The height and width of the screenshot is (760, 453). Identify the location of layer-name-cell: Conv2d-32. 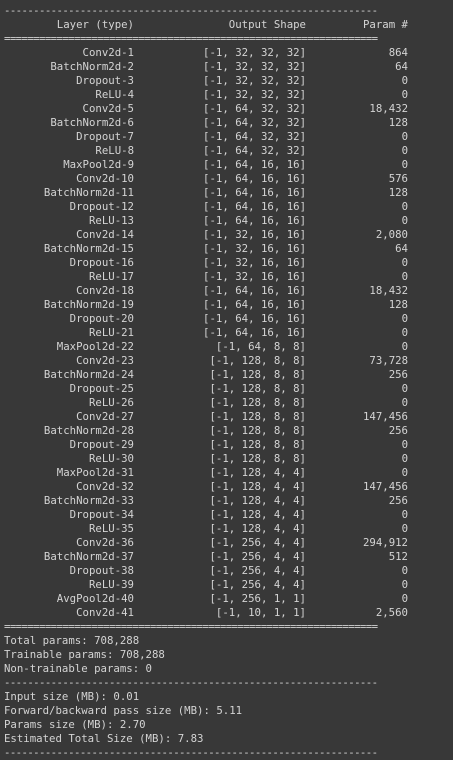
(105, 486).